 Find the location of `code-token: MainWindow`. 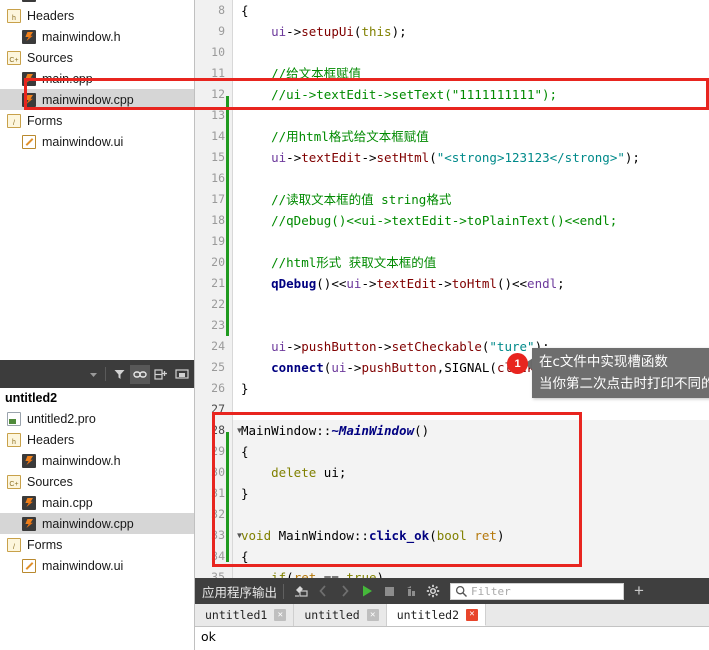

code-token: MainWindow is located at coordinates (312, 535).